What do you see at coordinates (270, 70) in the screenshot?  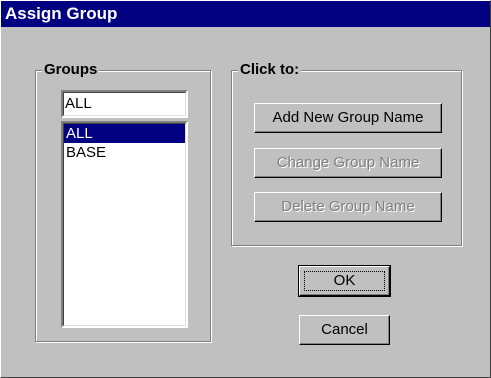 I see `click-to-label: Click to:` at bounding box center [270, 70].